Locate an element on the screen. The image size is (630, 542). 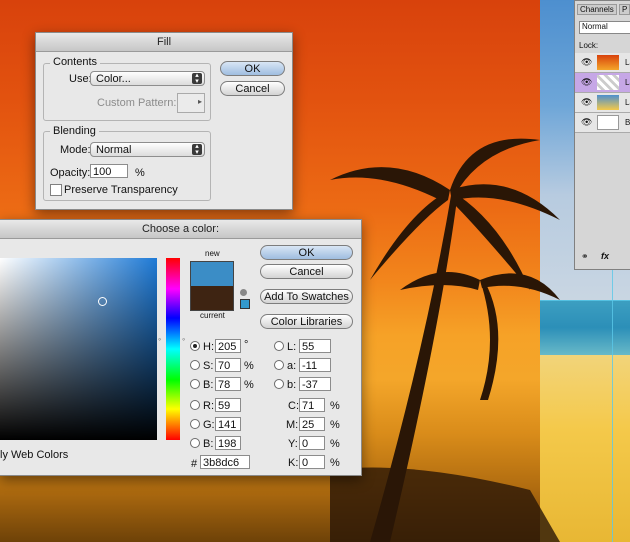
r-label: R: is located at coordinates (208, 406).